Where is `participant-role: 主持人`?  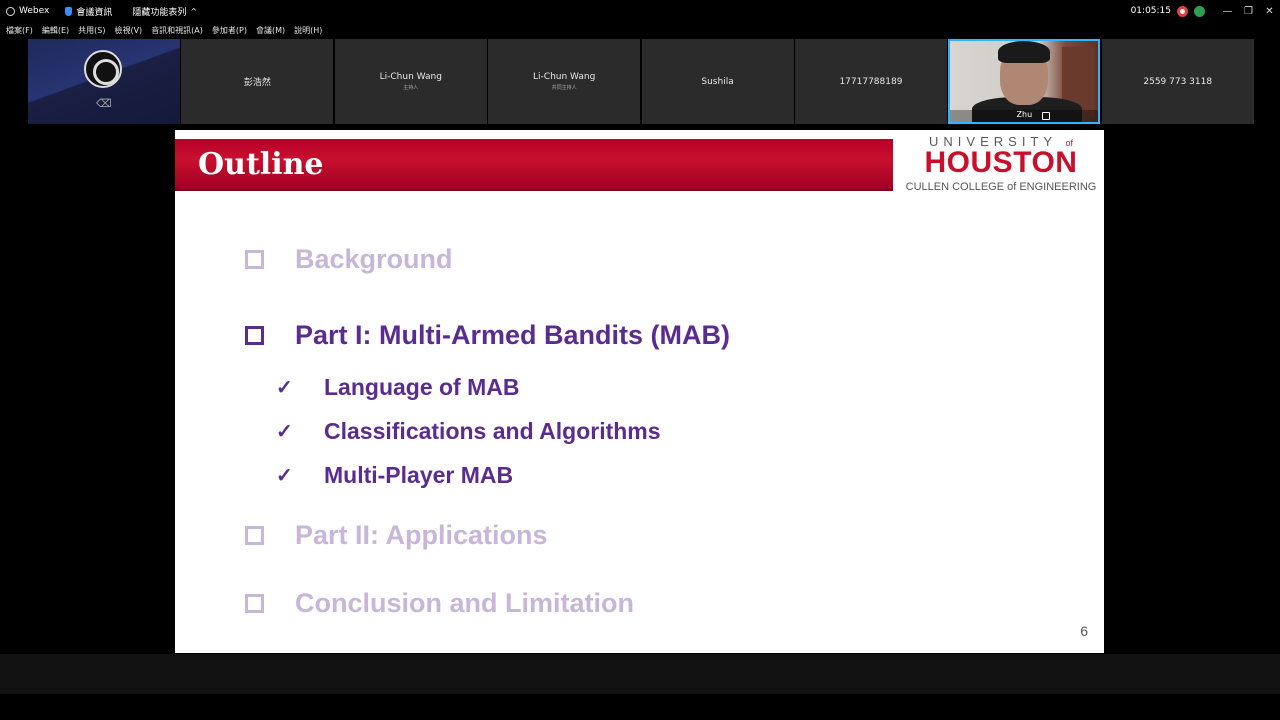 participant-role: 主持人 is located at coordinates (411, 88).